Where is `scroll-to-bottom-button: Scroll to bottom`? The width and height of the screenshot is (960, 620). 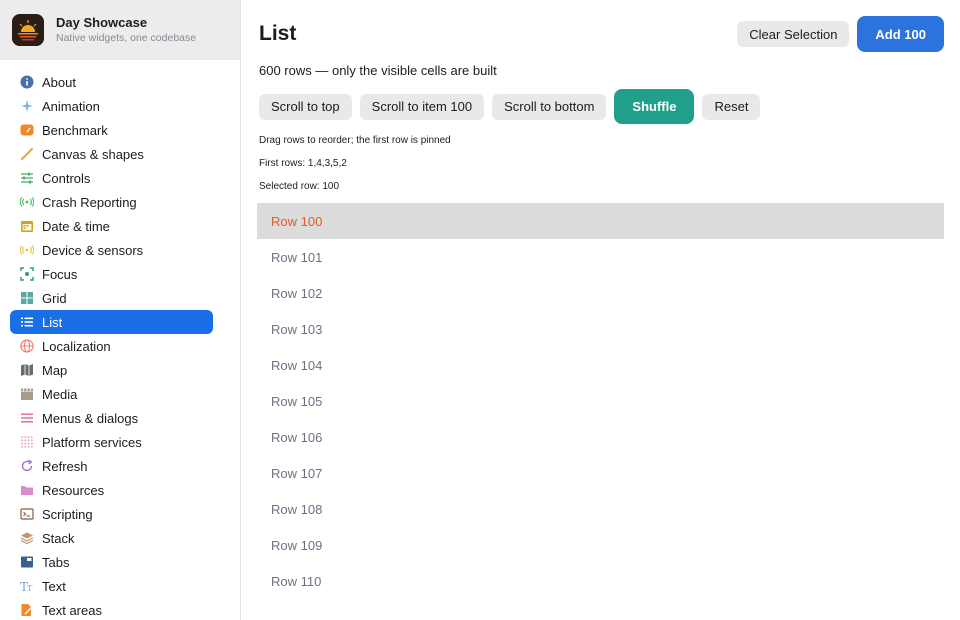
scroll-to-bottom-button: Scroll to bottom is located at coordinates (549, 106).